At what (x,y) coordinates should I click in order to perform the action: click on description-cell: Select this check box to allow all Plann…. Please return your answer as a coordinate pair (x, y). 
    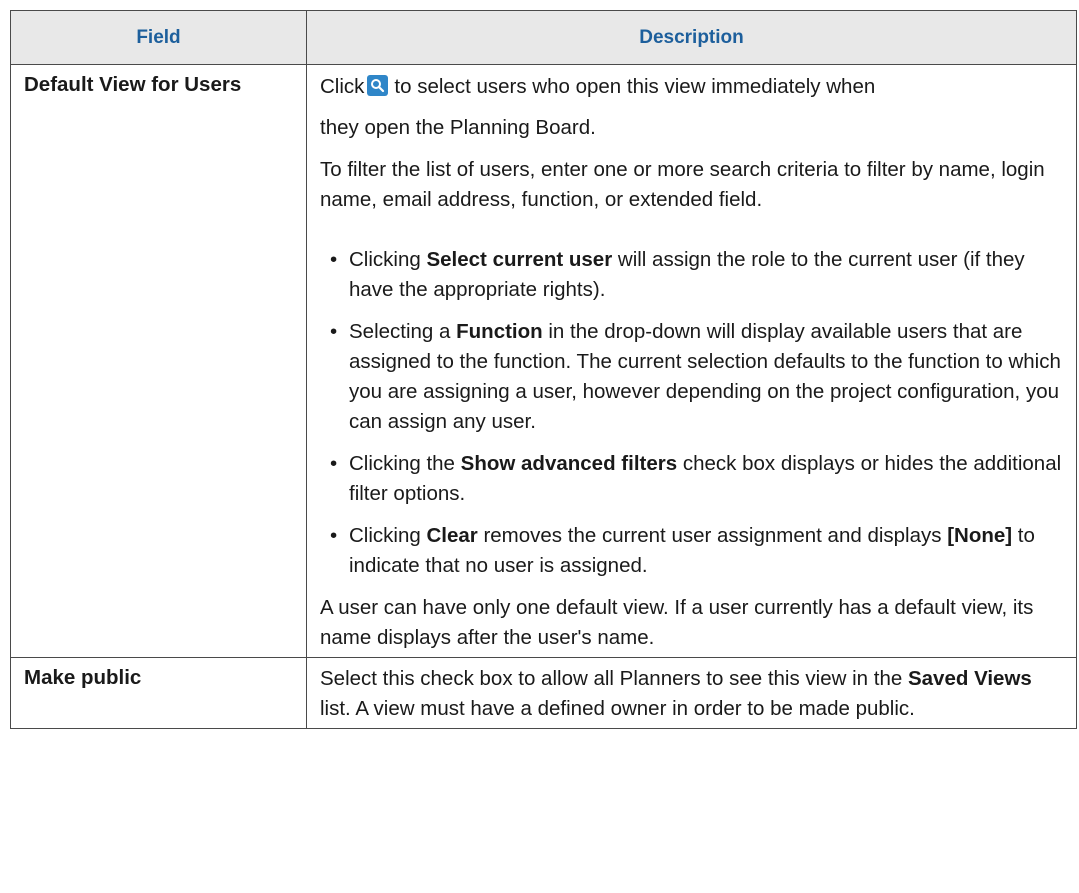
    Looking at the image, I should click on (691, 693).